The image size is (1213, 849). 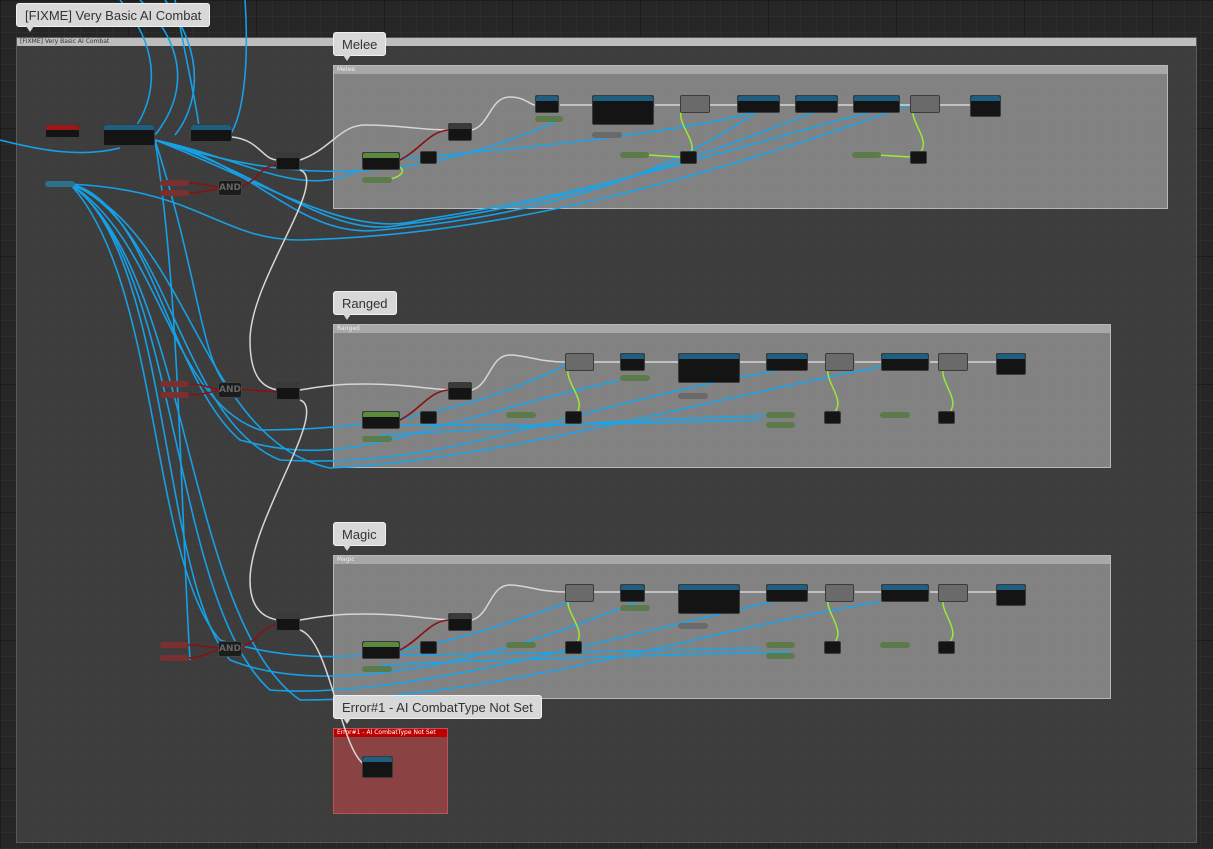 What do you see at coordinates (62, 131) in the screenshot?
I see `event-node` at bounding box center [62, 131].